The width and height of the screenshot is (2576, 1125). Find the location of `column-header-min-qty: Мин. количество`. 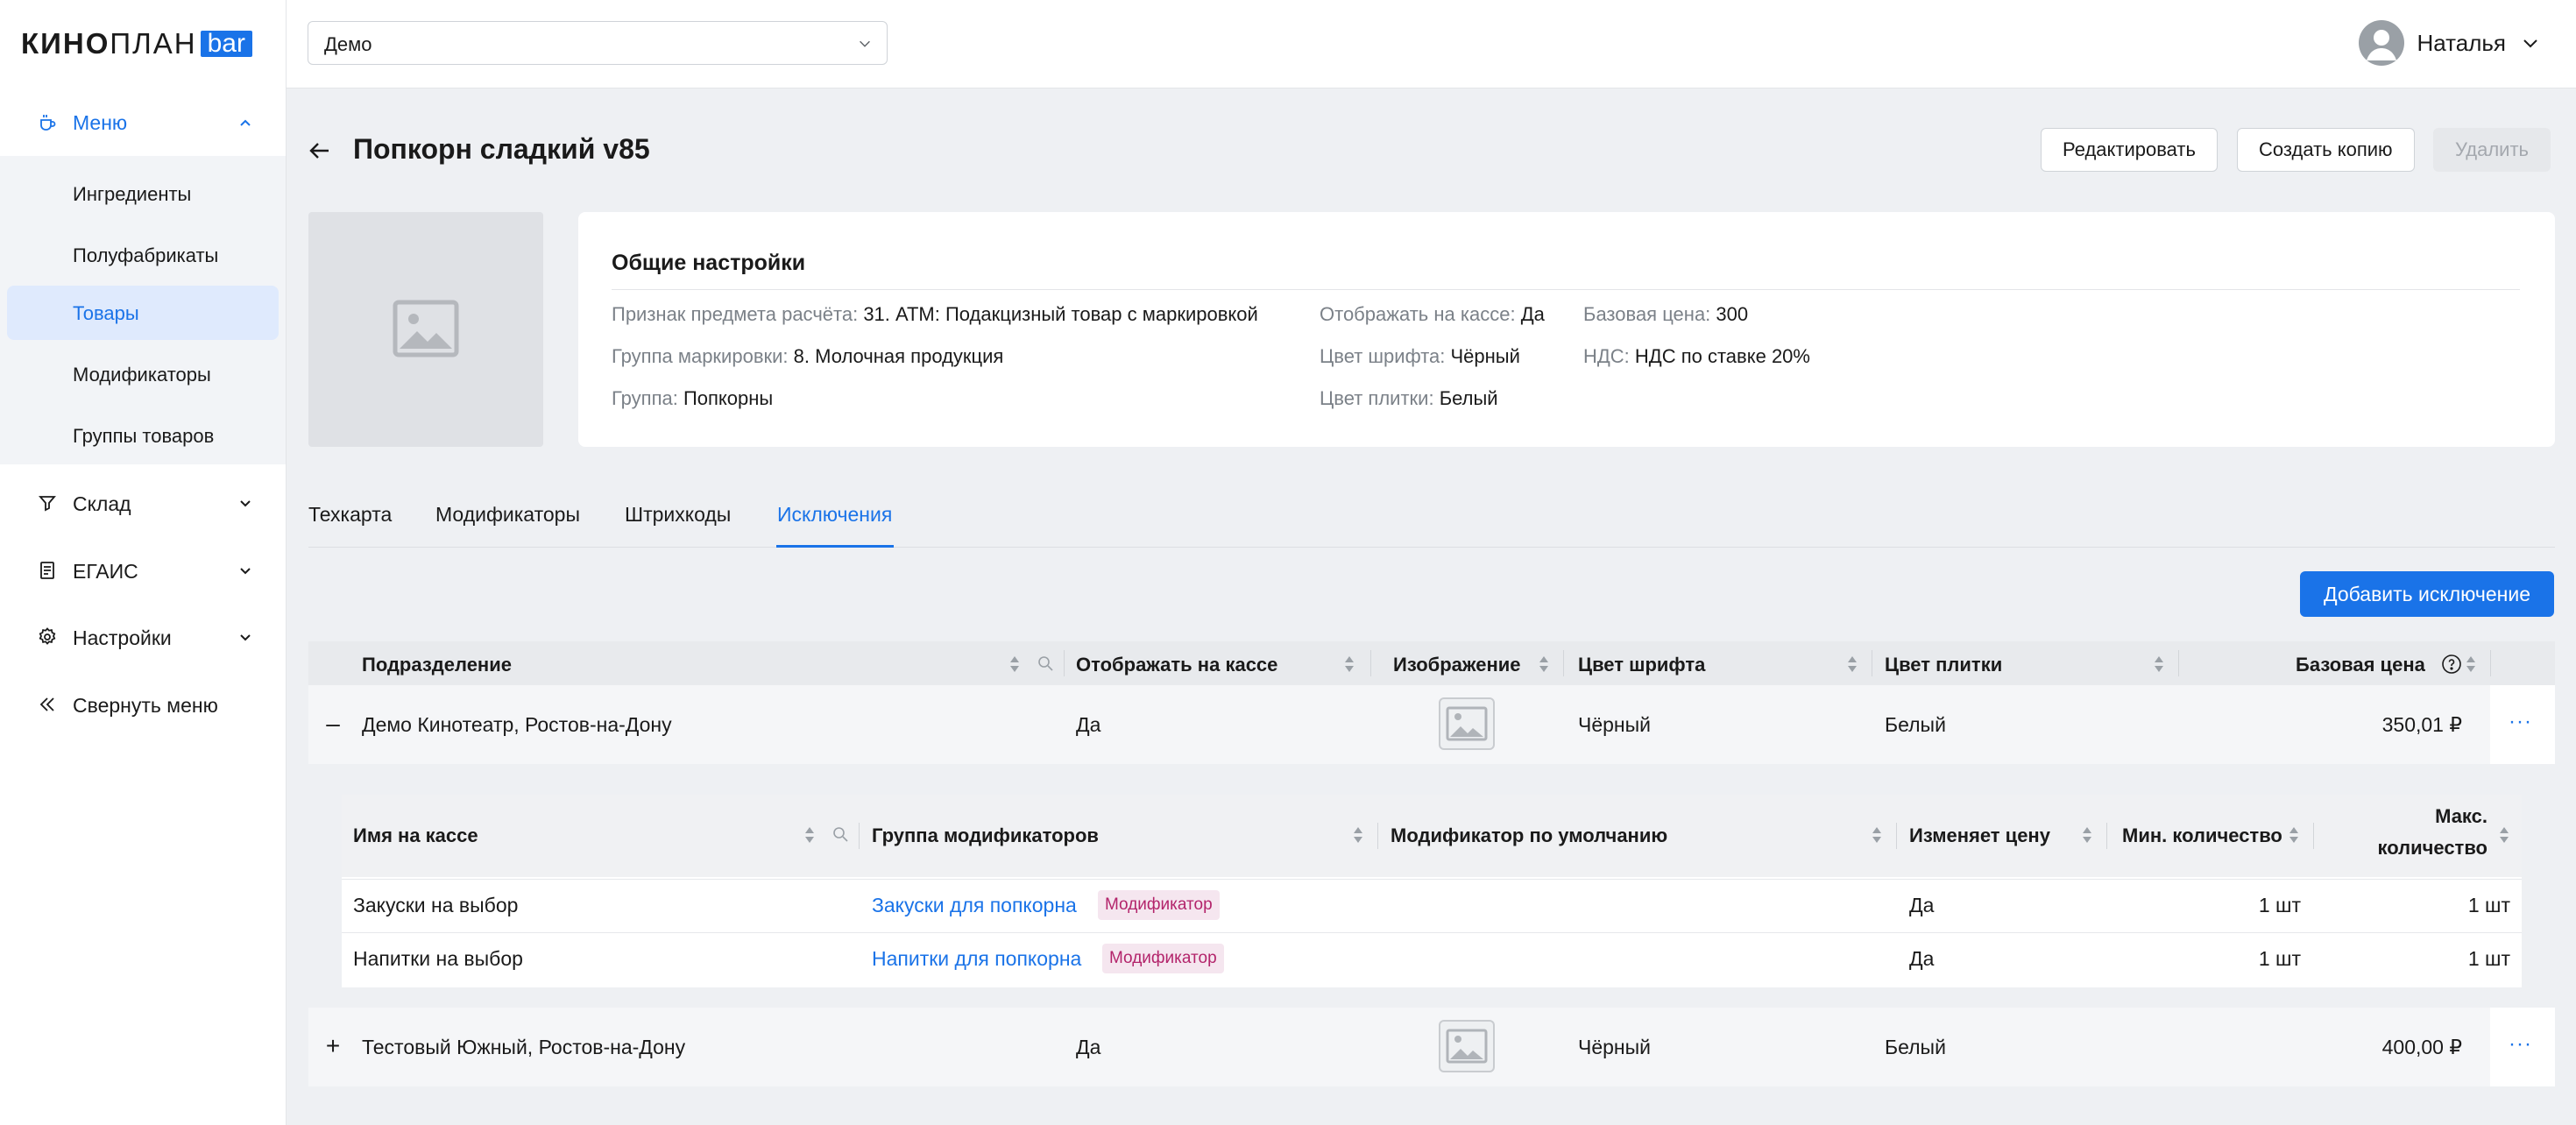

column-header-min-qty: Мин. количество is located at coordinates (2202, 835).